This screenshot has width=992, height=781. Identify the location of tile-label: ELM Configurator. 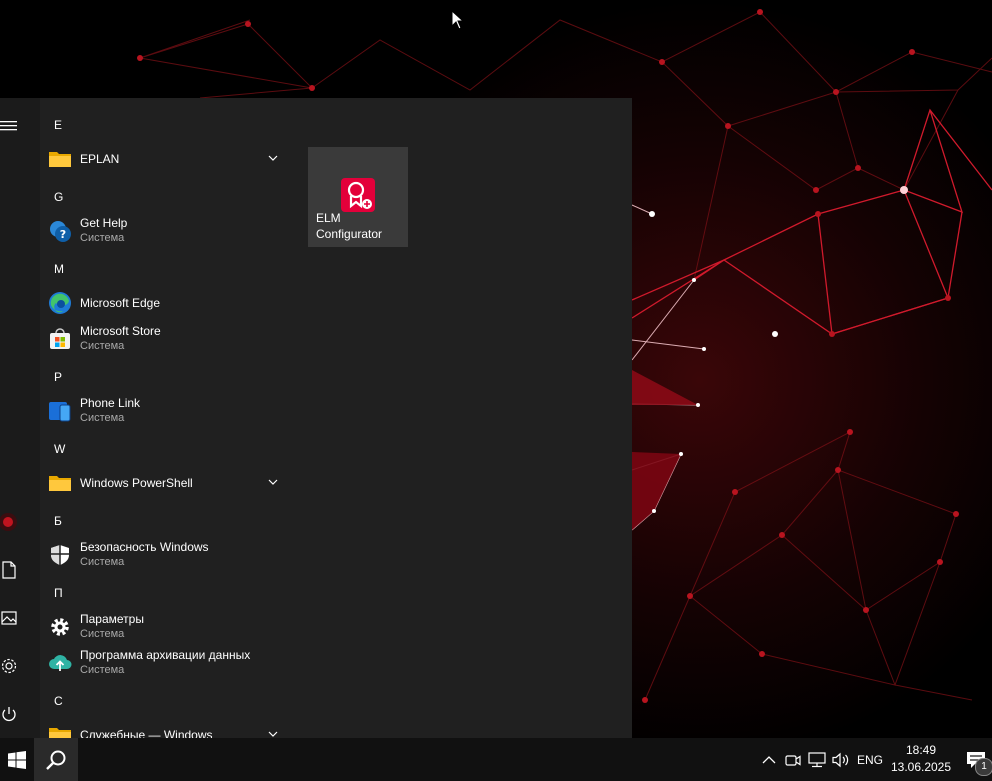
(361, 226).